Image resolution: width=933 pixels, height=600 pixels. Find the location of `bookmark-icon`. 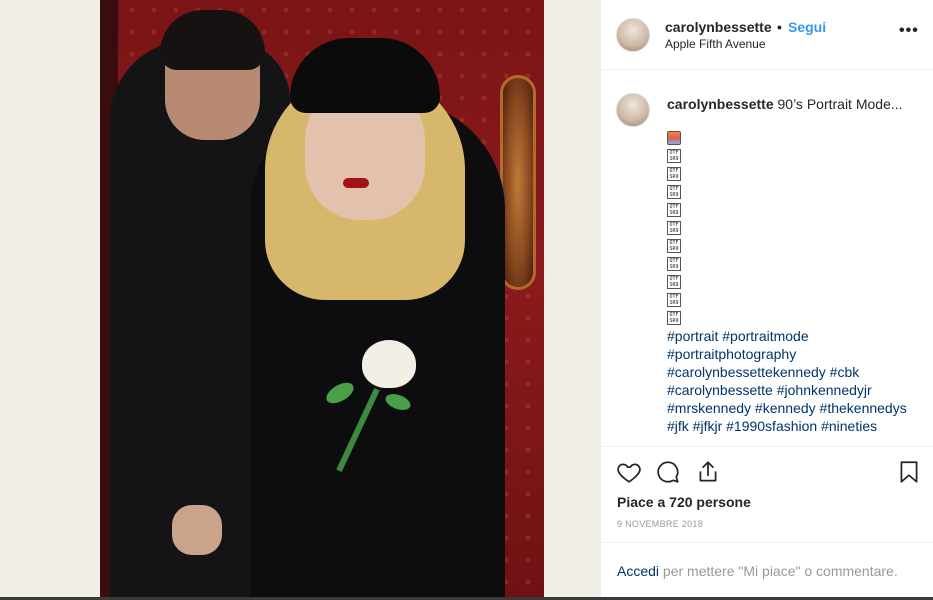

bookmark-icon is located at coordinates (909, 472).